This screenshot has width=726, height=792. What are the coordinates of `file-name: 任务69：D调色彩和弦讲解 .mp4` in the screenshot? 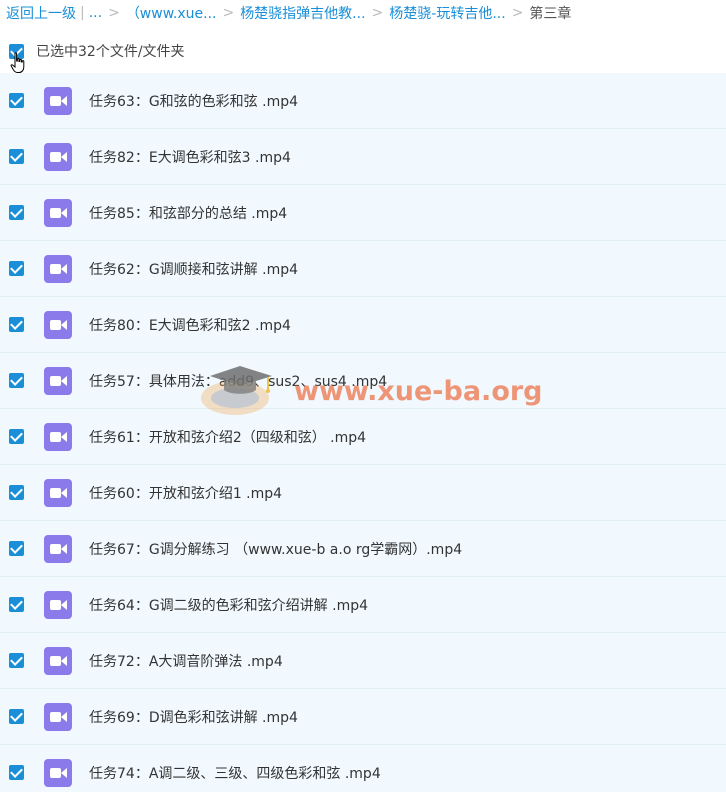 It's located at (193, 717).